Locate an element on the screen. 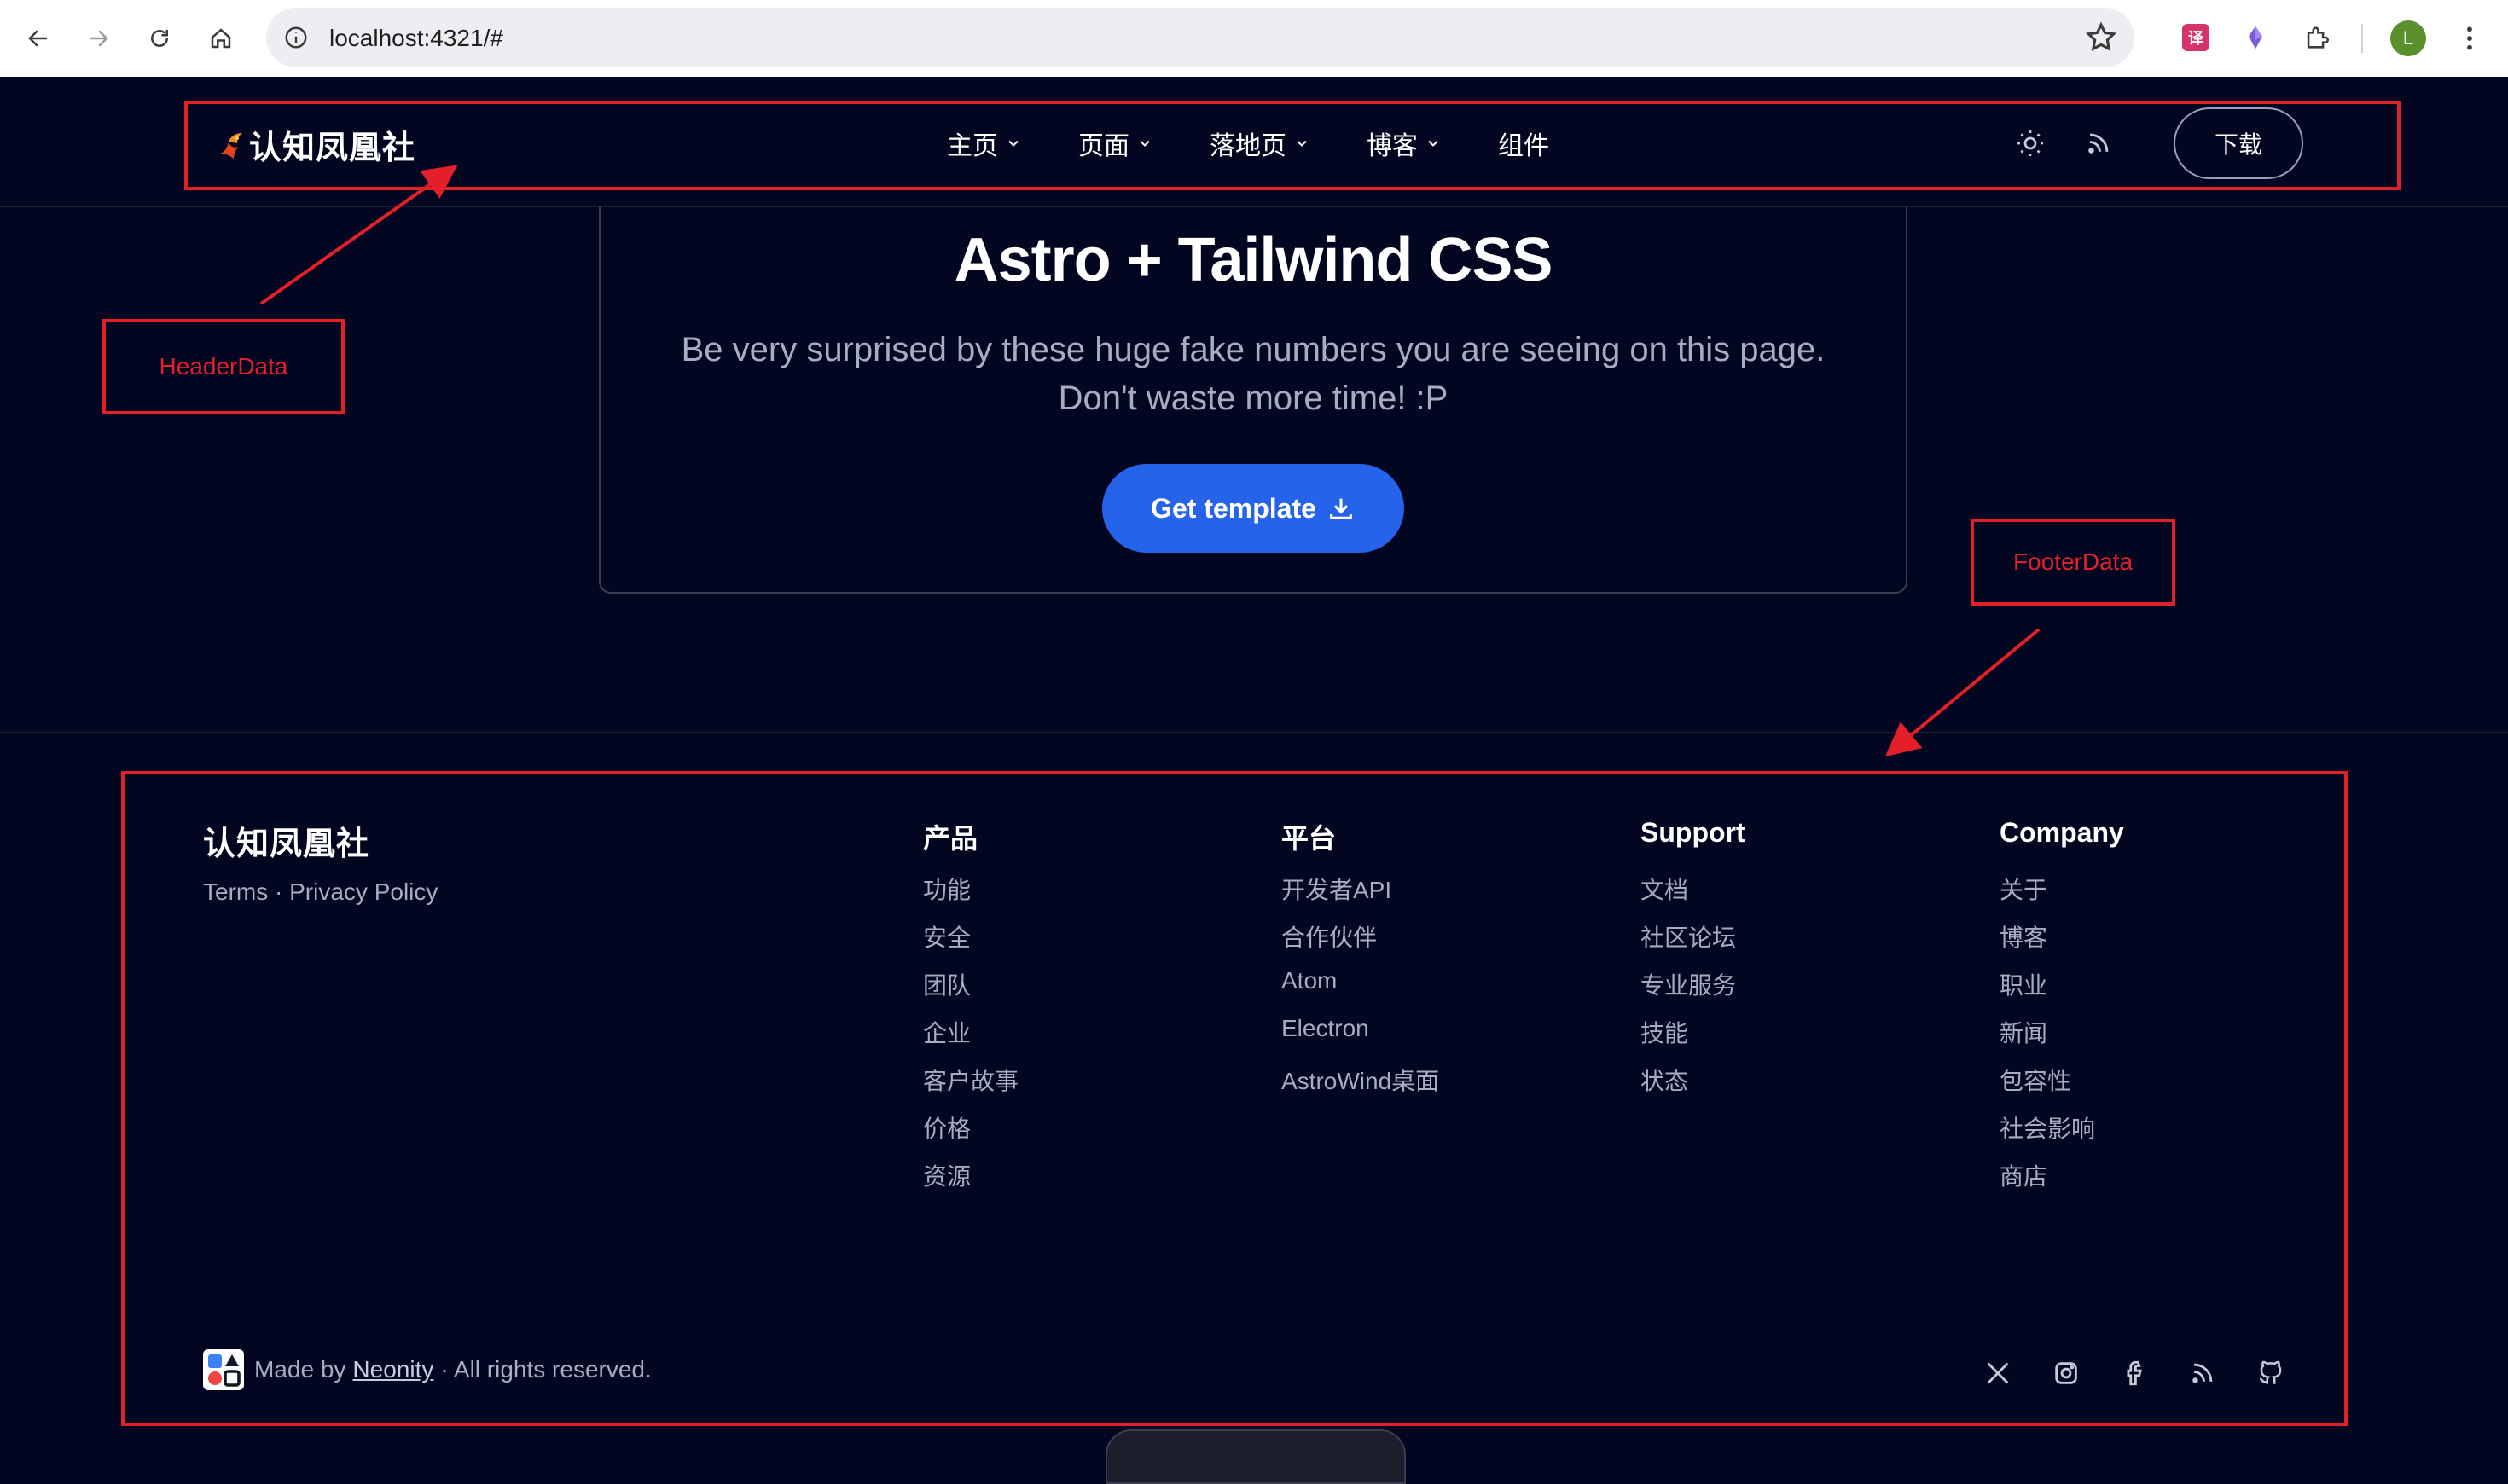  bookmark-star-icon is located at coordinates (2101, 37).